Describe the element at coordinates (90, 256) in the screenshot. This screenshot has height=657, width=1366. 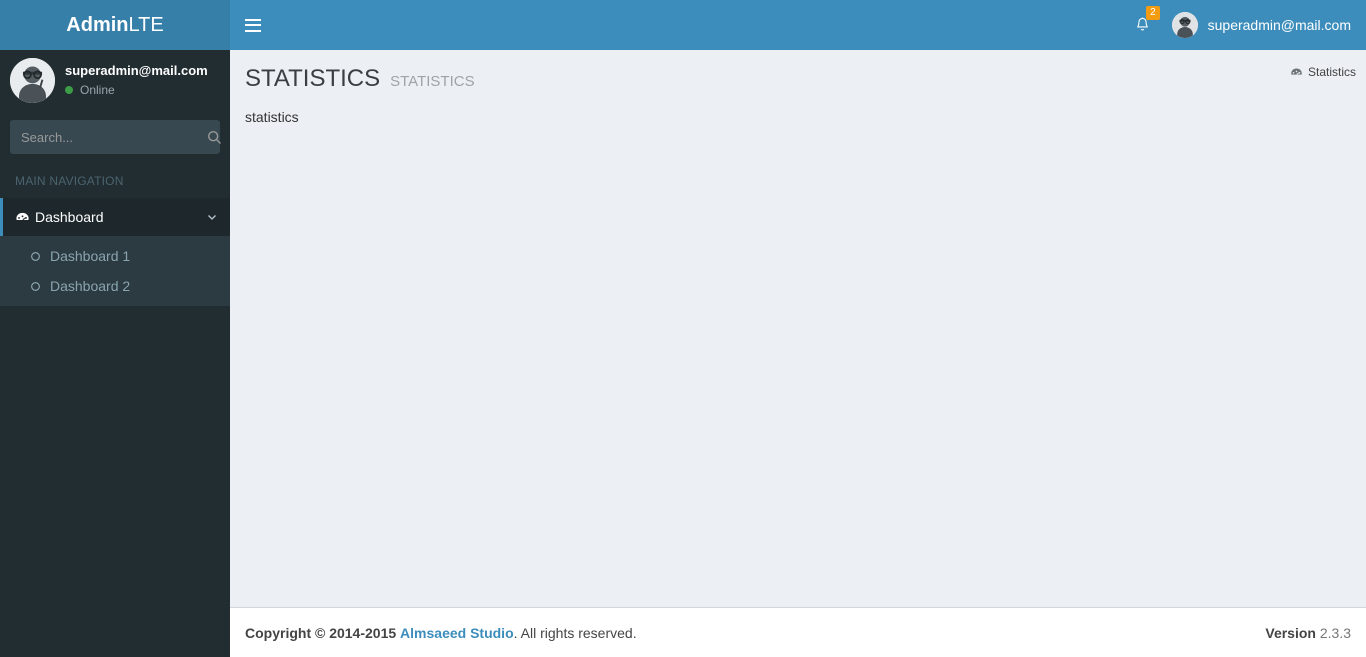
I see `sidebar-item-dashboard-1-label: Dashboard 1` at that location.